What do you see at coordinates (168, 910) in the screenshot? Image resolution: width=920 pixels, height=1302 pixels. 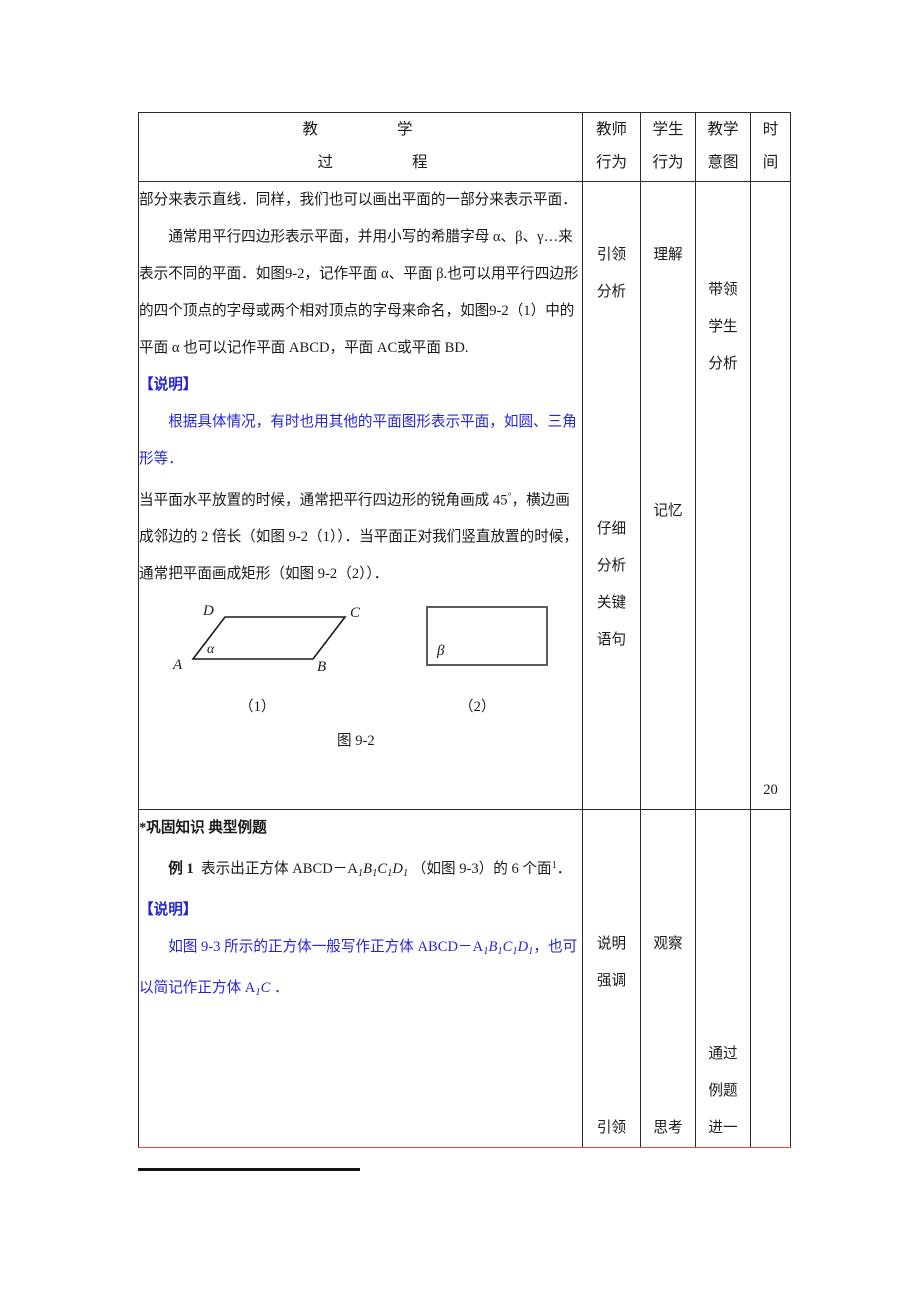 I see `note-title-2: 【说明】` at bounding box center [168, 910].